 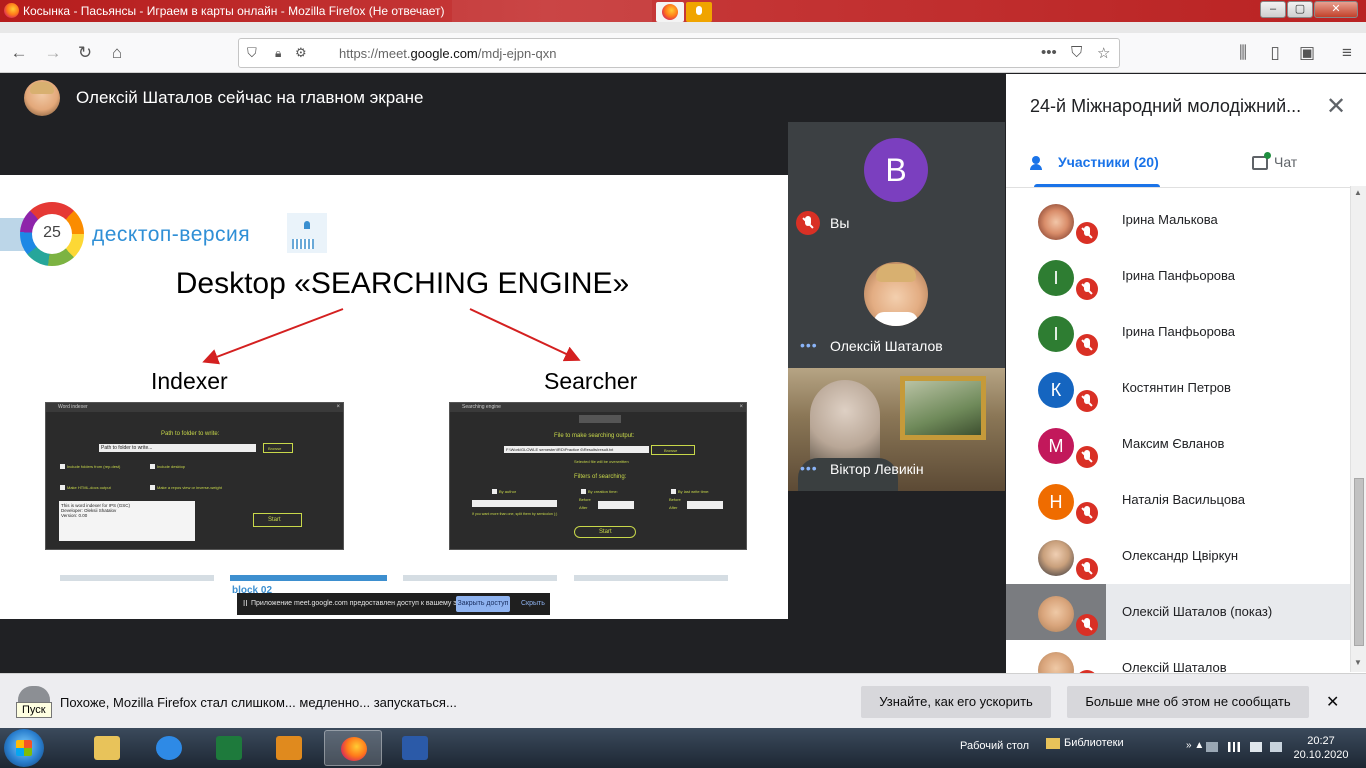 What do you see at coordinates (1176, 387) in the screenshot?
I see `participant-name: Костянтин Петров` at bounding box center [1176, 387].